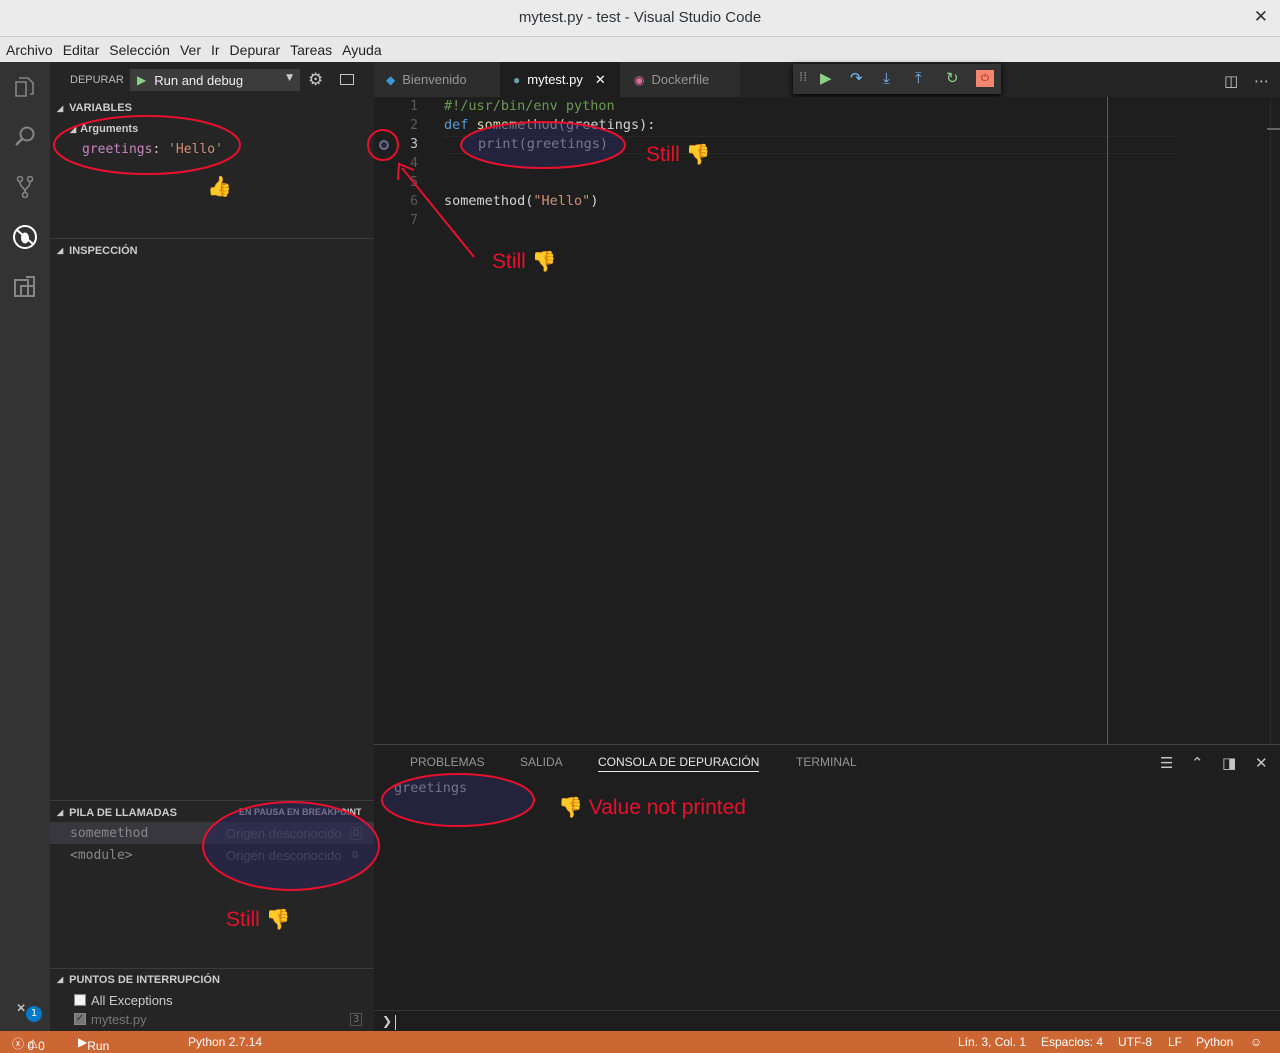 Image resolution: width=1280 pixels, height=1053 pixels. I want to click on encoding-status: UTF-8, so click(1135, 1042).